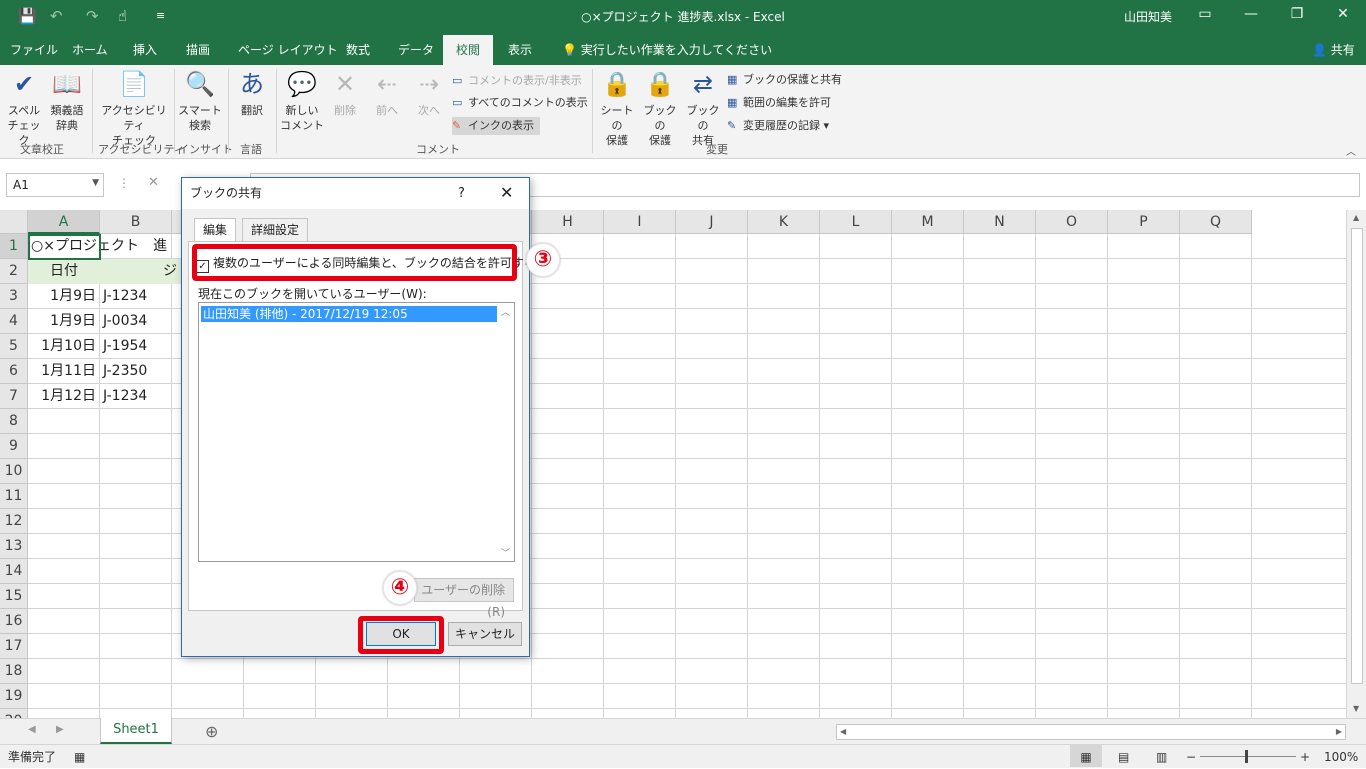  Describe the element at coordinates (153, 182) in the screenshot. I see `cancel-entry-icon: ✕` at that location.